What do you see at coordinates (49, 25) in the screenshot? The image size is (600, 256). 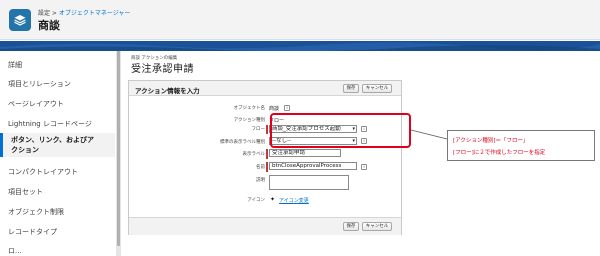 I see `page-title: 商談` at bounding box center [49, 25].